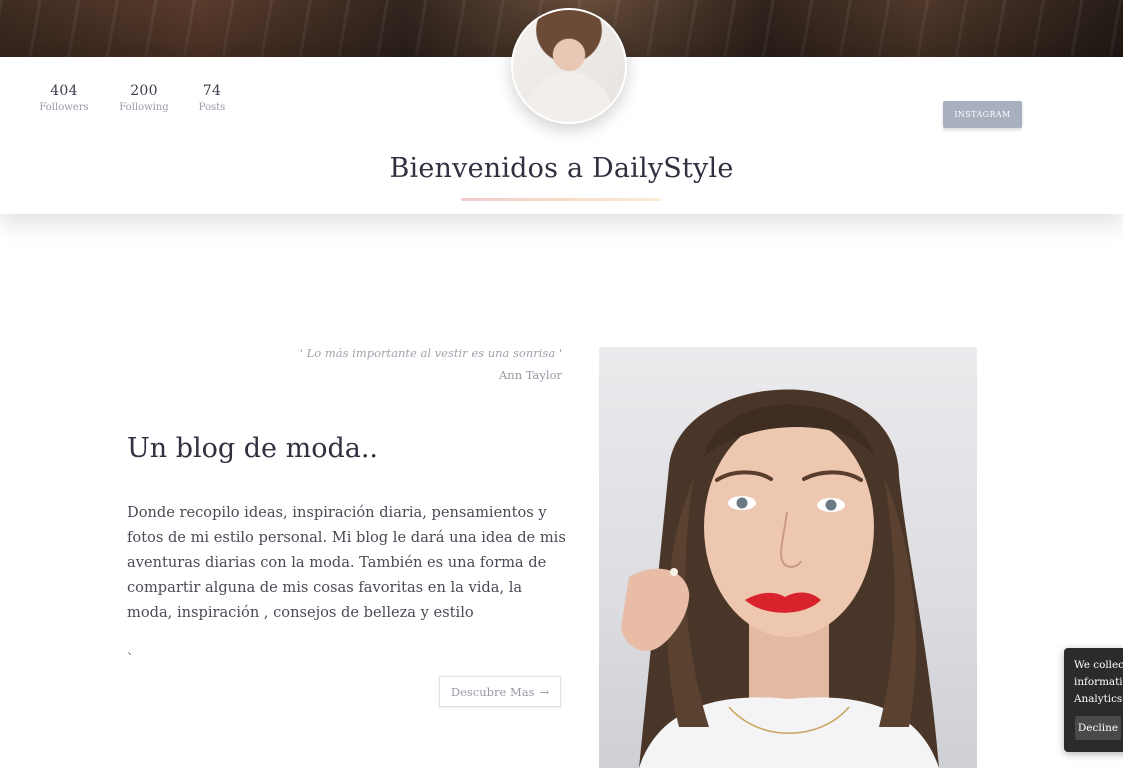  Describe the element at coordinates (212, 91) in the screenshot. I see `posts-count: 74` at that location.